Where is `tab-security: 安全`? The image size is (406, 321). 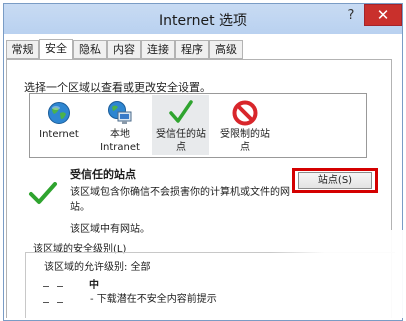
tab-security: 安全 is located at coordinates (56, 49).